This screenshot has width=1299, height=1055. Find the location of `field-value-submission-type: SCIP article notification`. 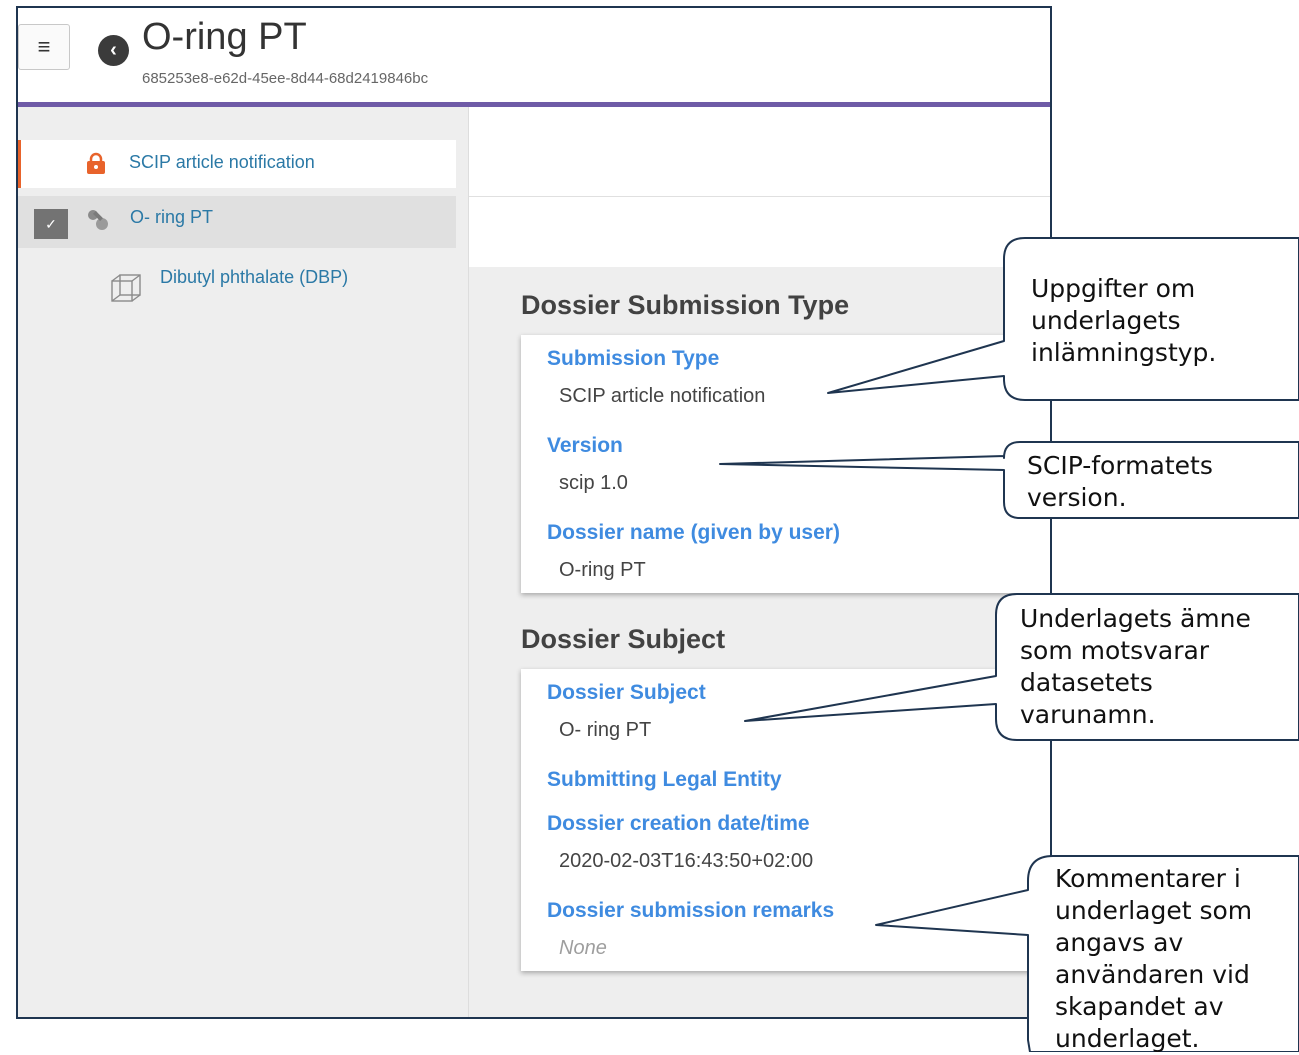

field-value-submission-type: SCIP article notification is located at coordinates (662, 396).